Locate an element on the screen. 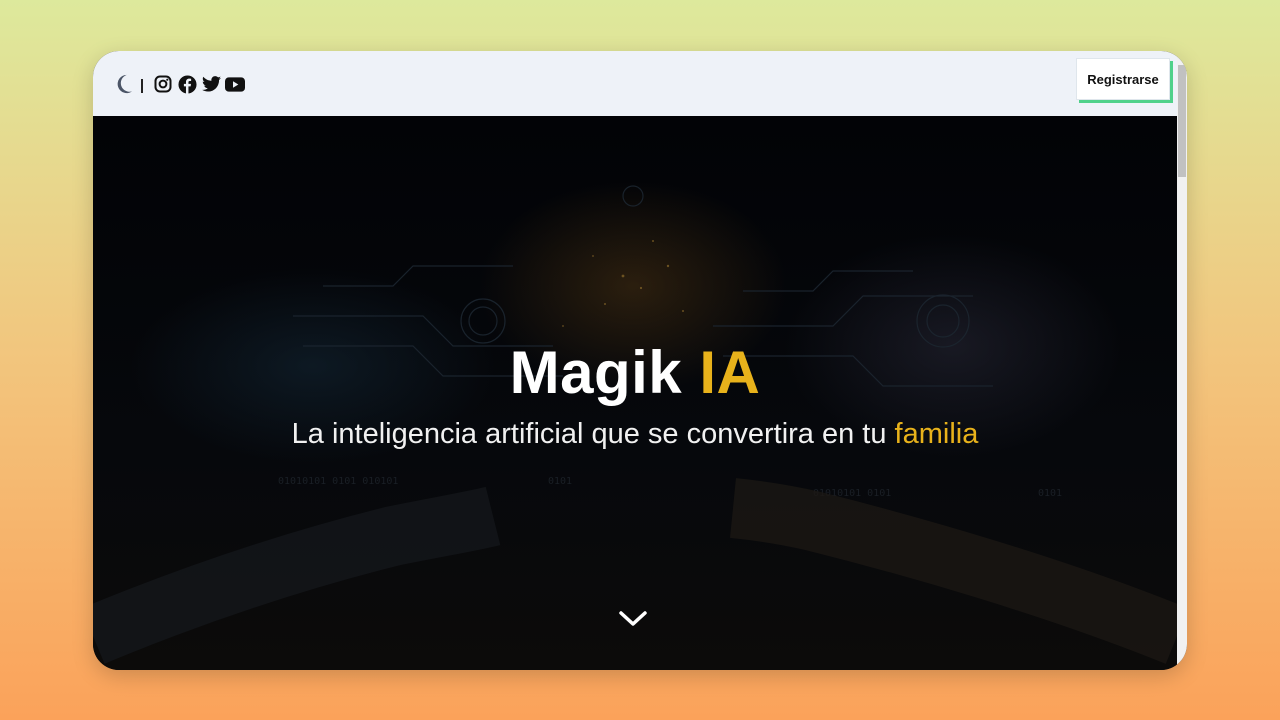 Image resolution: width=1280 pixels, height=720 pixels. top-navbar: Registrarse is located at coordinates (635, 83).